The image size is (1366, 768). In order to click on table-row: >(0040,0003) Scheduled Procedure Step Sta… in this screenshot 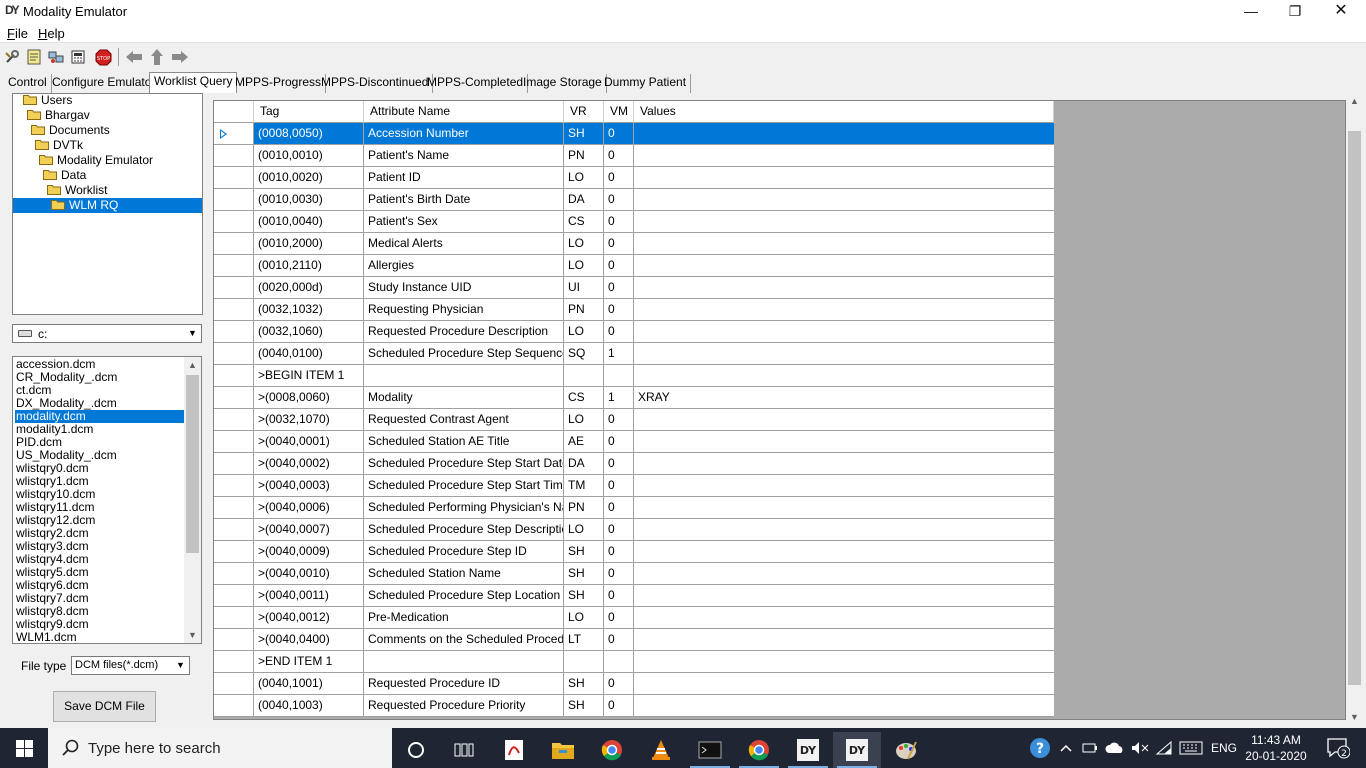, I will do `click(634, 486)`.